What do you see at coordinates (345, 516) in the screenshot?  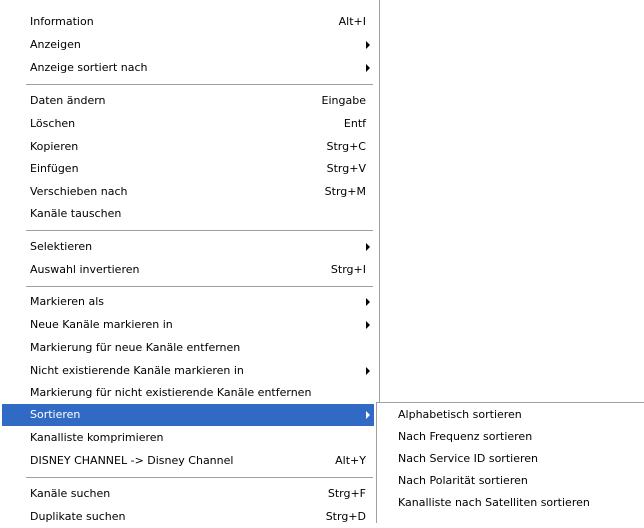 I see `menu-item-shortcut: Strg+D` at bounding box center [345, 516].